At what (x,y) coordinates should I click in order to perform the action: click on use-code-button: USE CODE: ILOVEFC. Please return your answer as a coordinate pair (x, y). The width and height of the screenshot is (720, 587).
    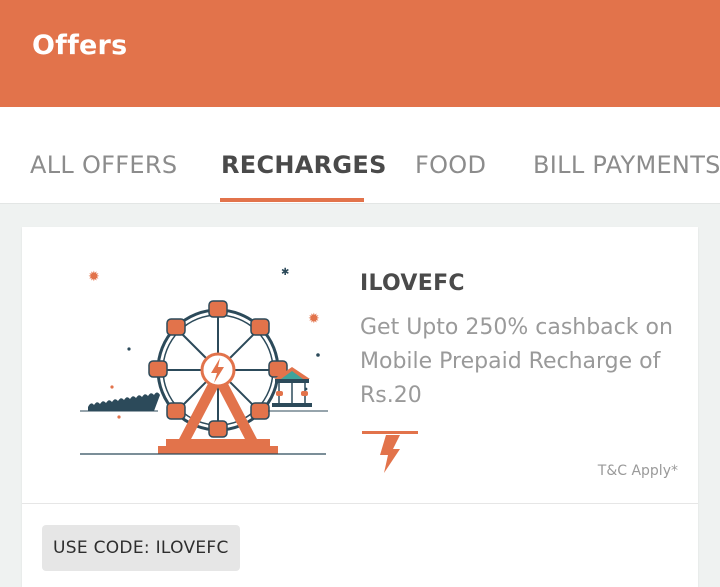
    Looking at the image, I should click on (141, 548).